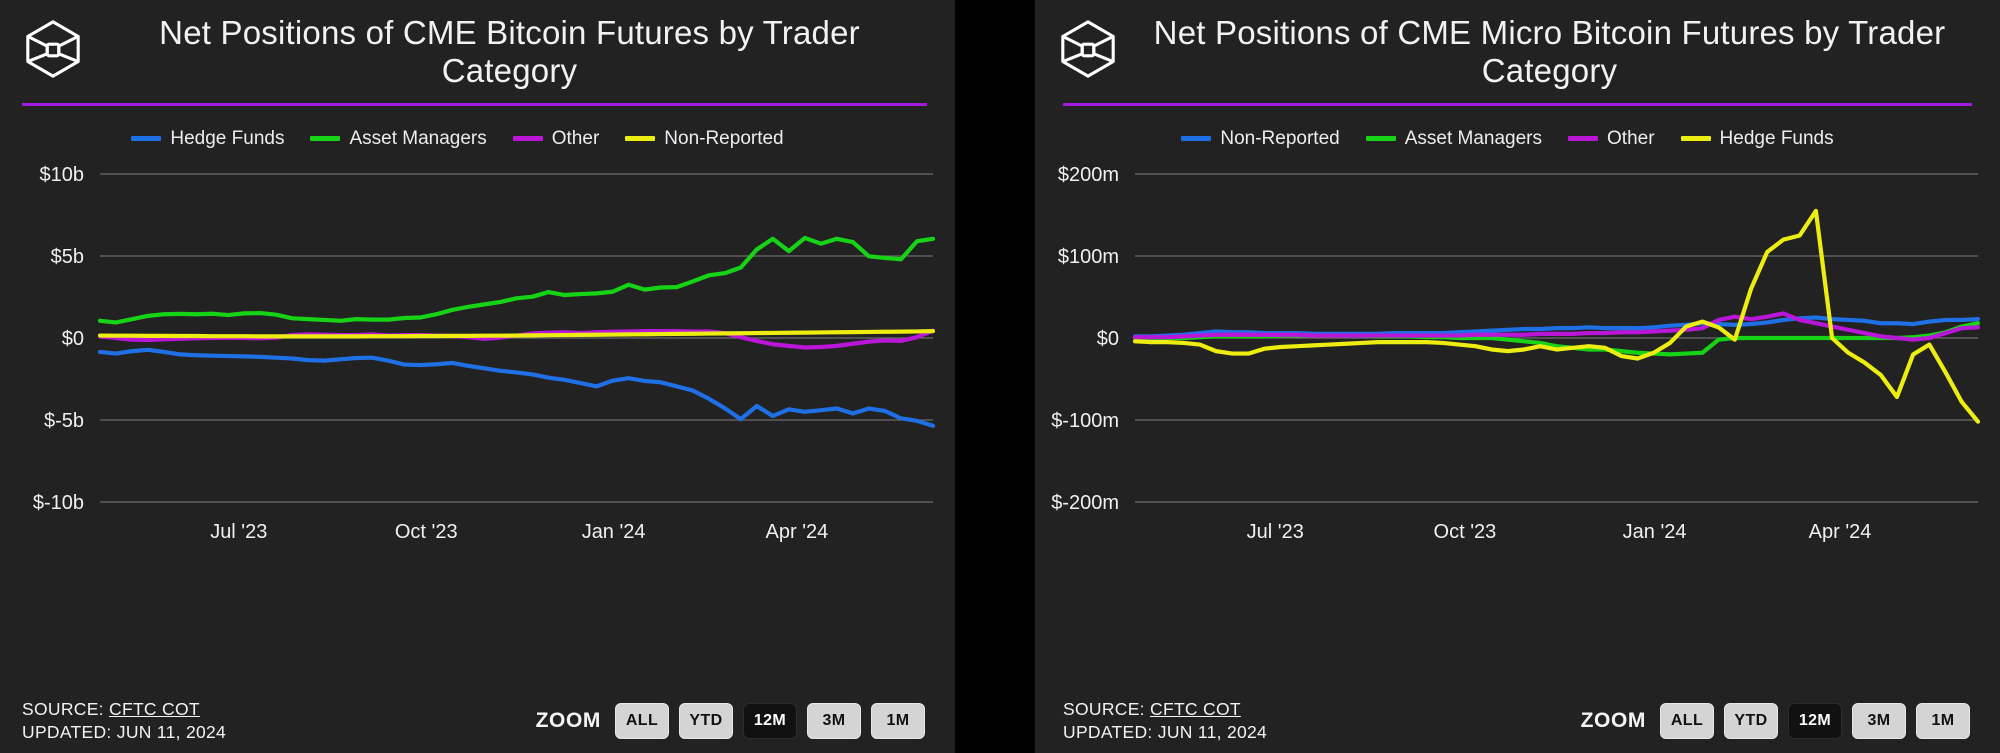 The image size is (2000, 753). Describe the element at coordinates (516, 280) in the screenshot. I see `series-line-asset-managers` at that location.